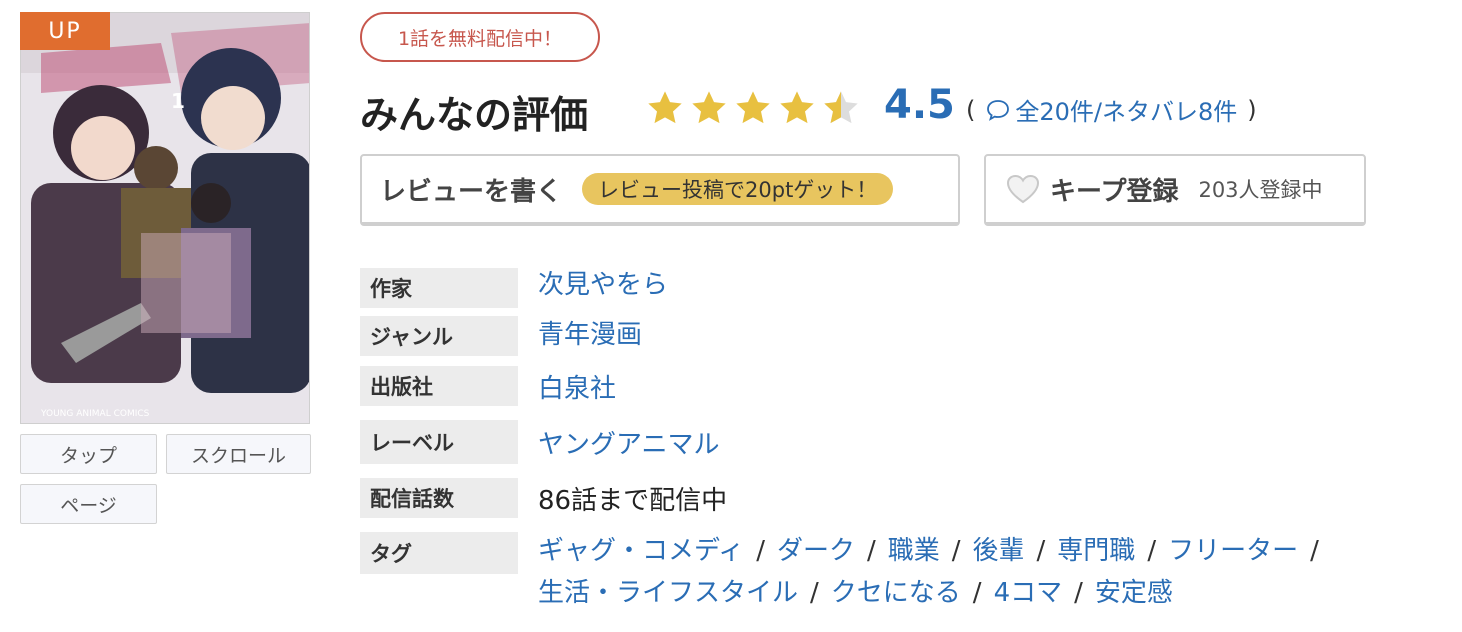  What do you see at coordinates (65, 31) in the screenshot?
I see `update-badge: UP` at bounding box center [65, 31].